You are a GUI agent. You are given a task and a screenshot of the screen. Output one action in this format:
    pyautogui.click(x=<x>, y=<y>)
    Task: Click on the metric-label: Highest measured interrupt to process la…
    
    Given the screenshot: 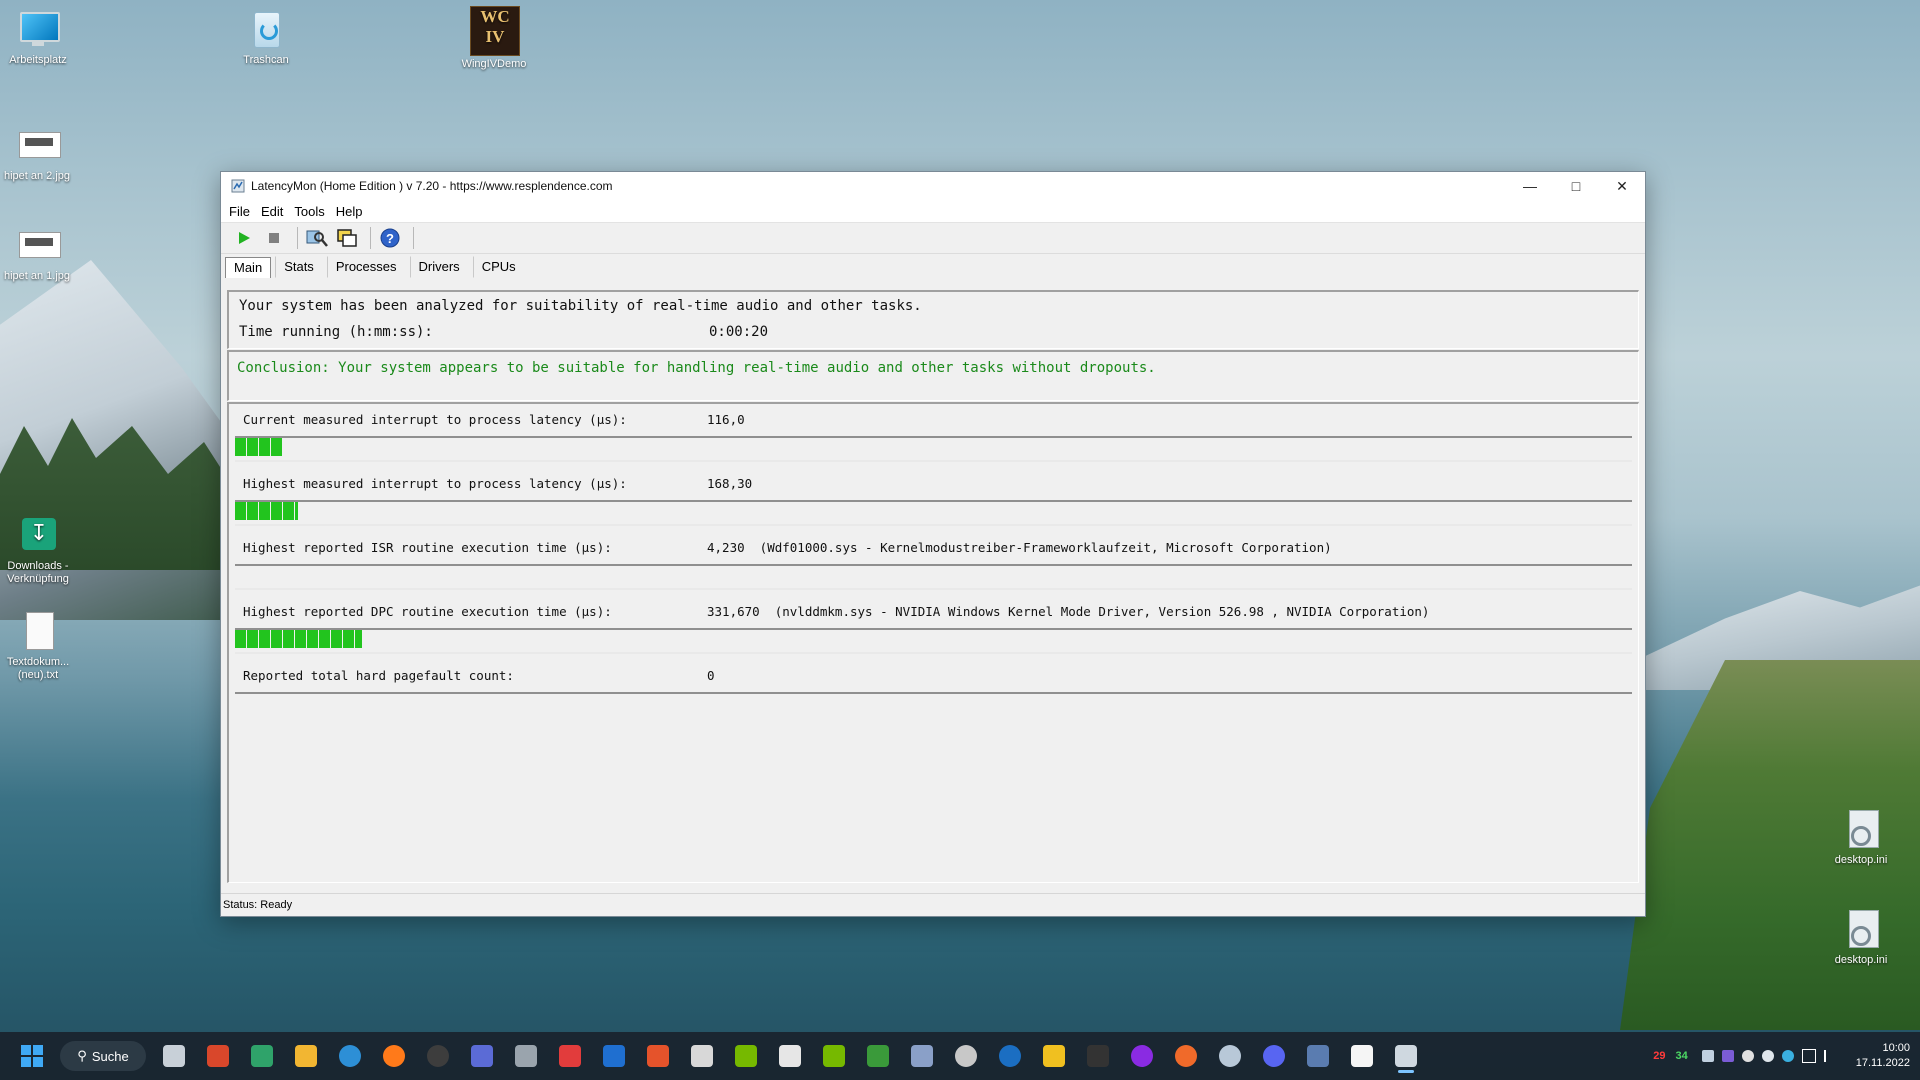 What is the action you would take?
    pyautogui.click(x=435, y=483)
    